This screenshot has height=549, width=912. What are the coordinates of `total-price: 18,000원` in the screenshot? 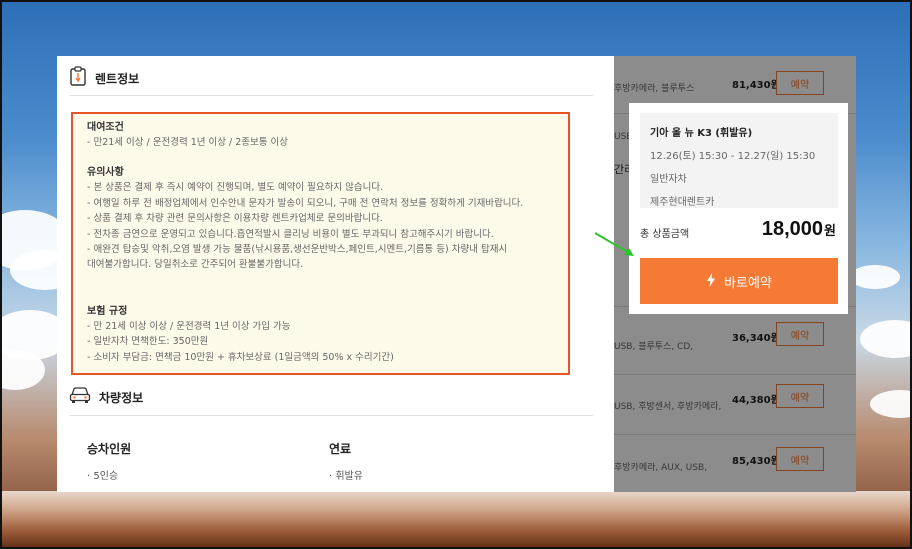 It's located at (799, 229).